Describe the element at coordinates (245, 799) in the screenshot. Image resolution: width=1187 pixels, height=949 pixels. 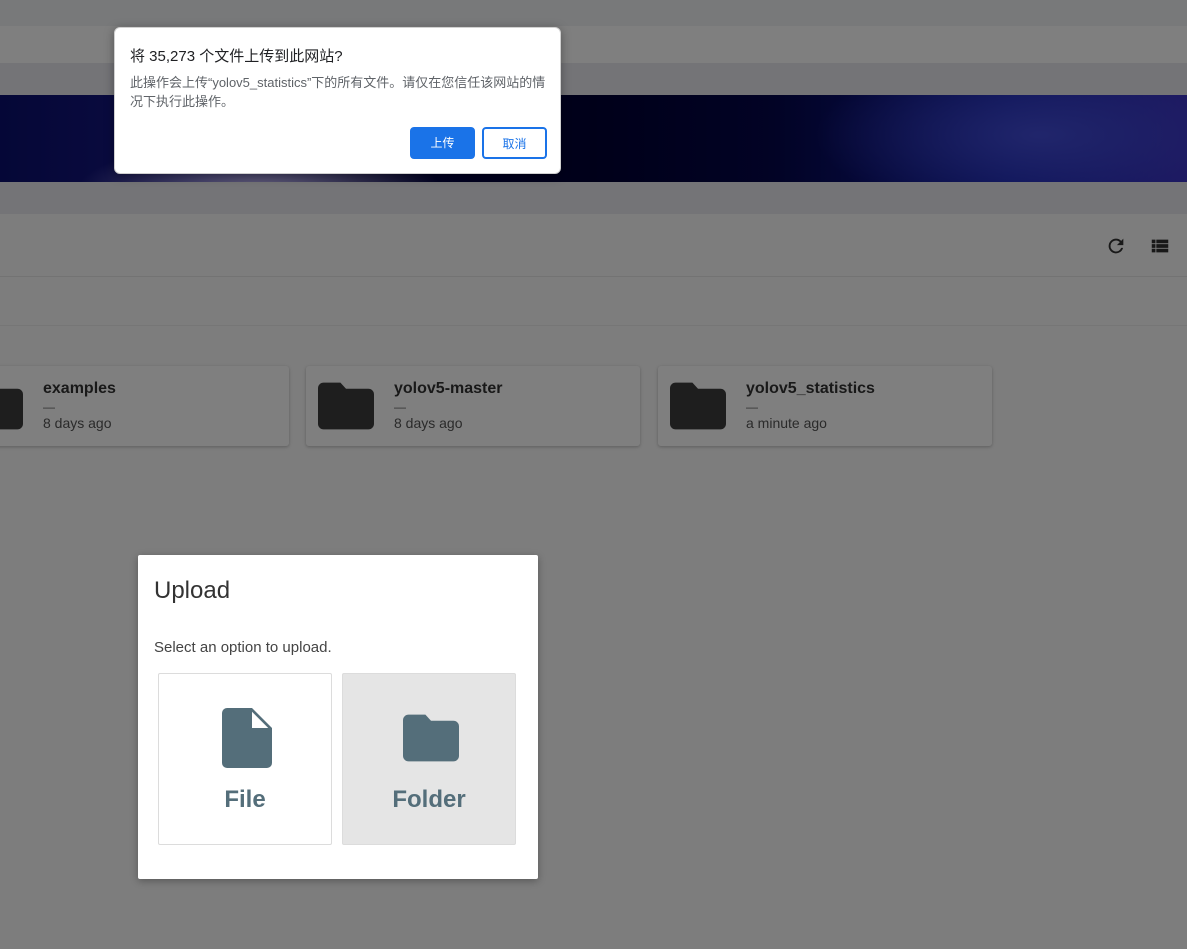
I see `upload-file-label: File` at that location.